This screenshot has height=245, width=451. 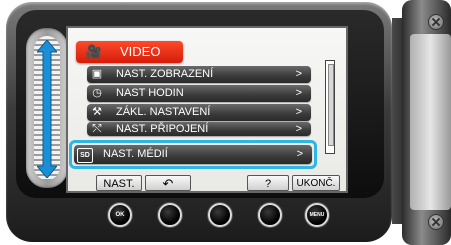 I want to click on display-settings-icon: ▣, so click(x=97, y=74).